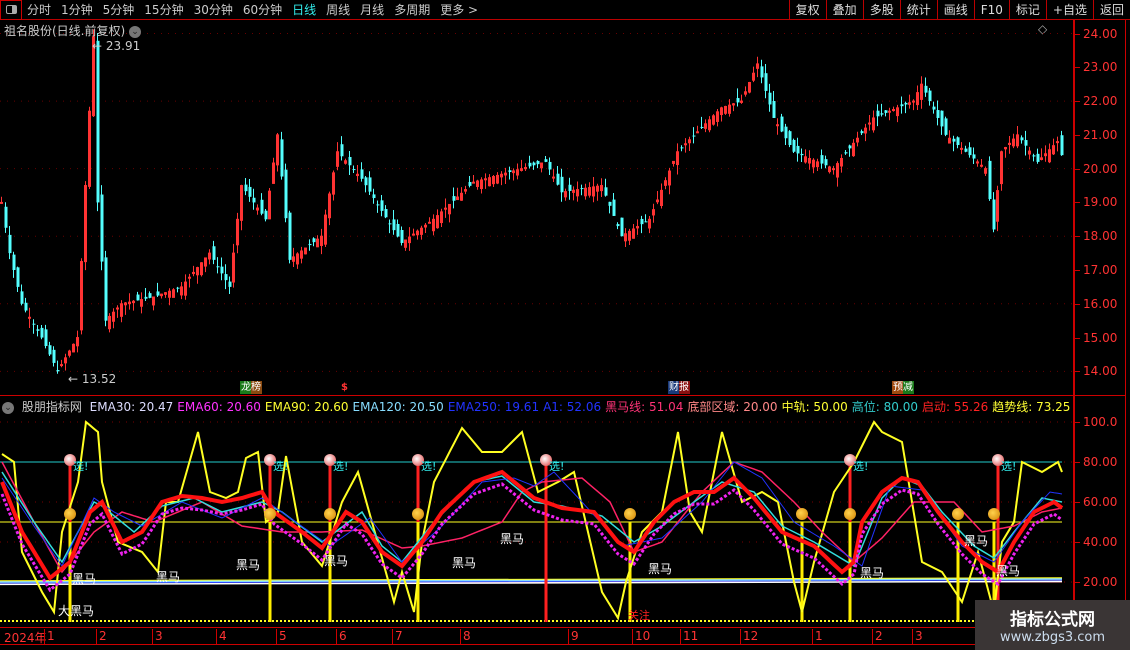 This screenshot has width=1130, height=650. What do you see at coordinates (991, 10) in the screenshot?
I see `tool-button: F10` at bounding box center [991, 10].